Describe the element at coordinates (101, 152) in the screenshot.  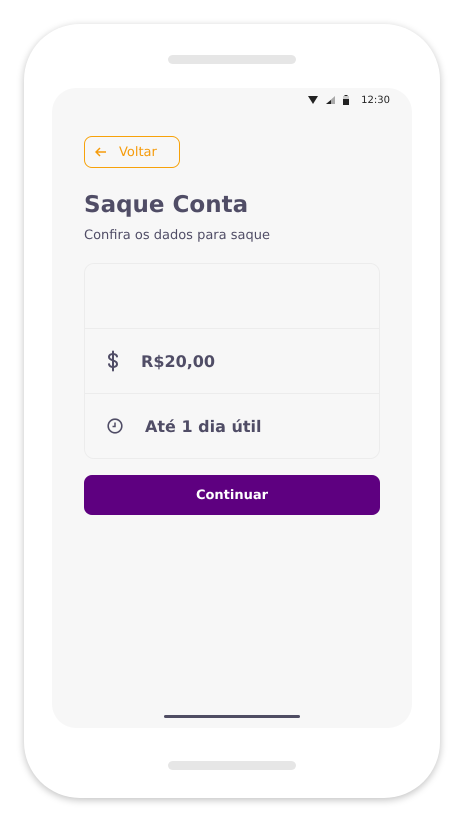
I see `back-arrow-icon` at that location.